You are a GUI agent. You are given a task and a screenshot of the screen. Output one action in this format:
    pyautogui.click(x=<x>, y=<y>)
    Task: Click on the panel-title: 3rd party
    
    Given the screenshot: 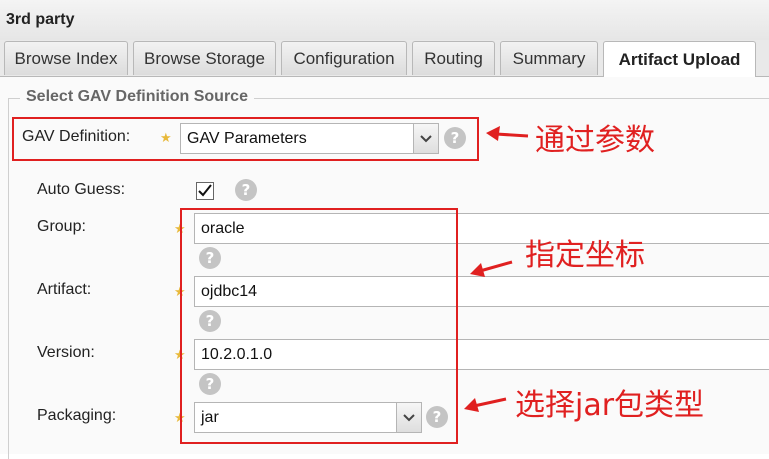 What is the action you would take?
    pyautogui.click(x=40, y=19)
    